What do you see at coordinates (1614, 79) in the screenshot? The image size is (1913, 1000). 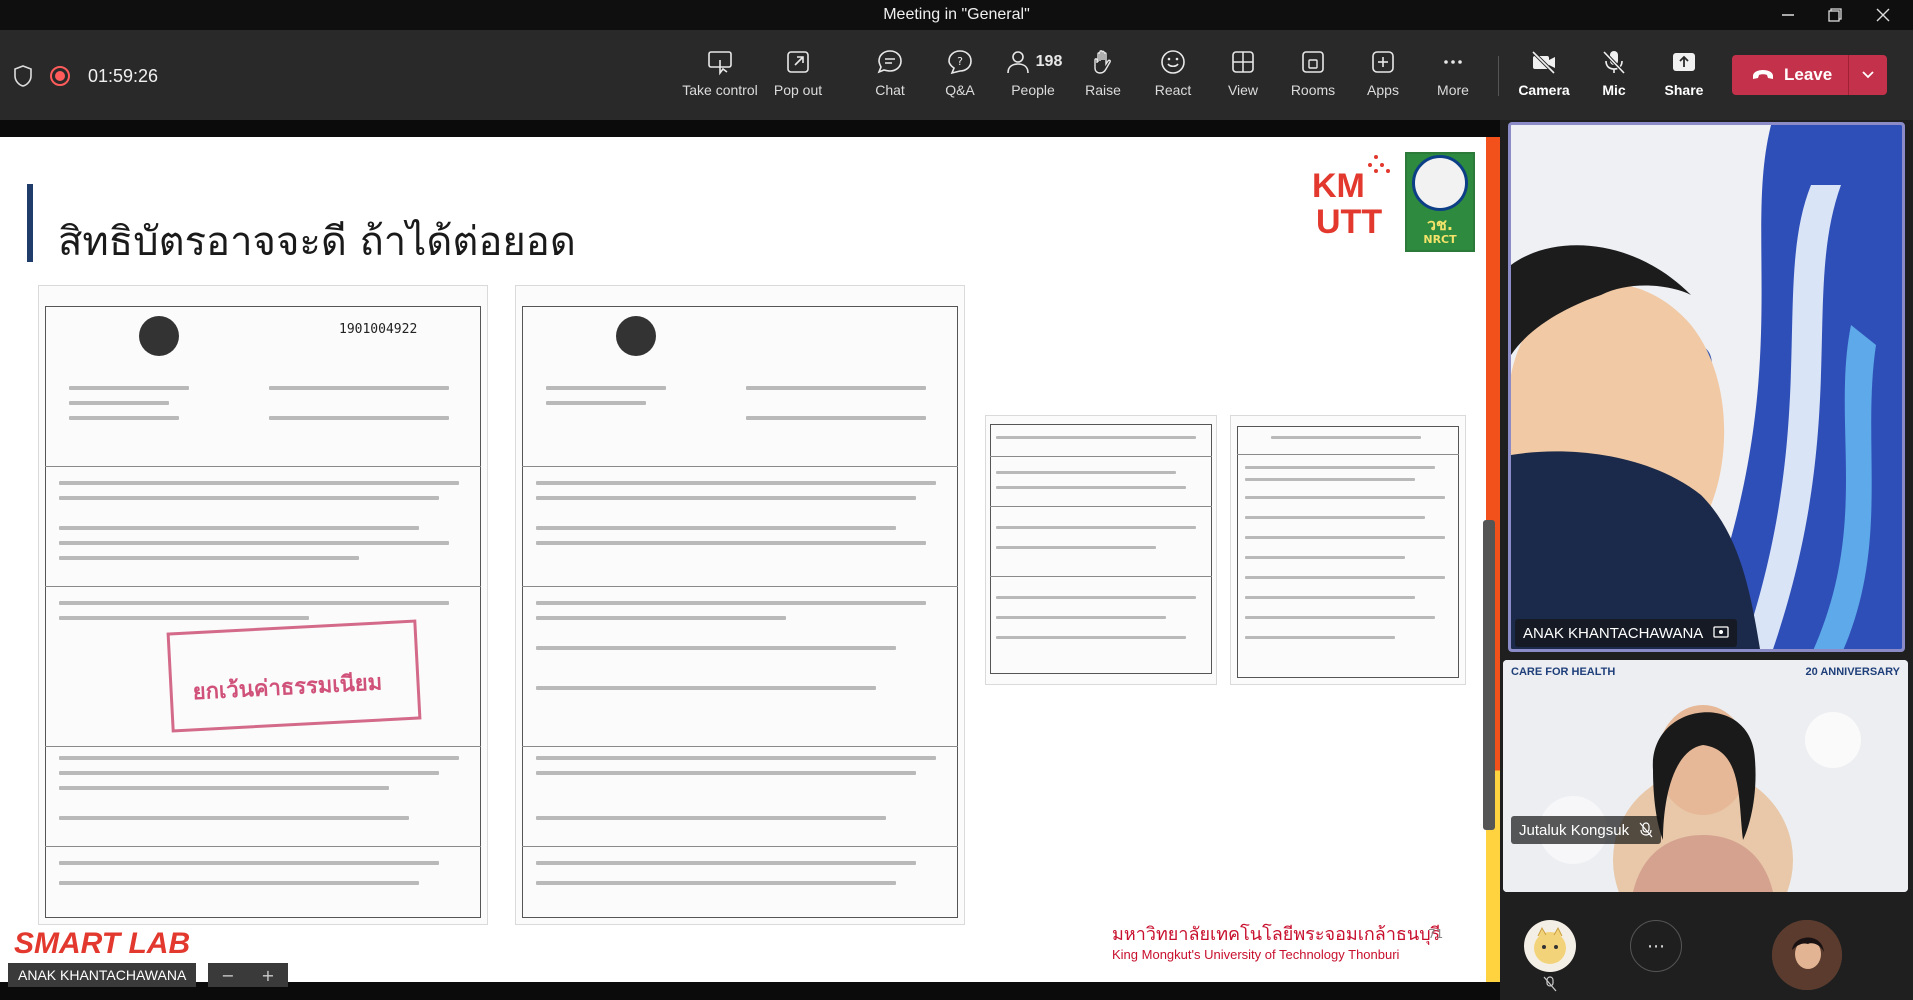 I see `mic-button: Mic` at bounding box center [1614, 79].